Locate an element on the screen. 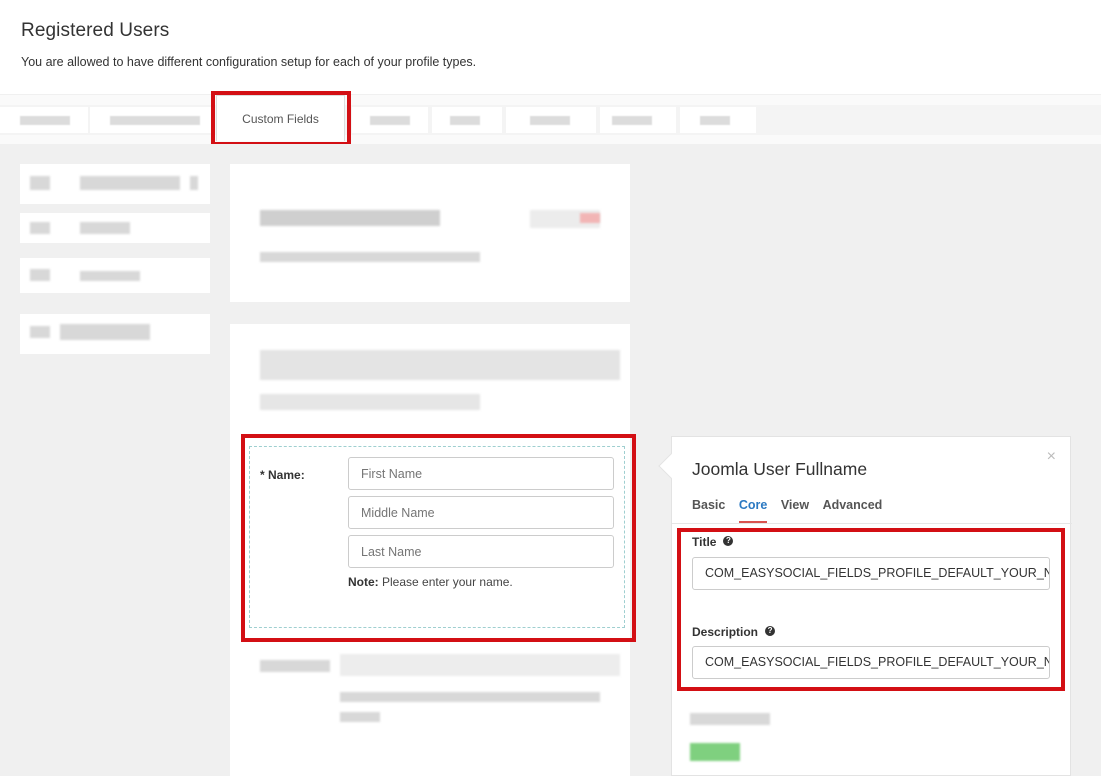  note-text: Please enter your name. is located at coordinates (447, 582).